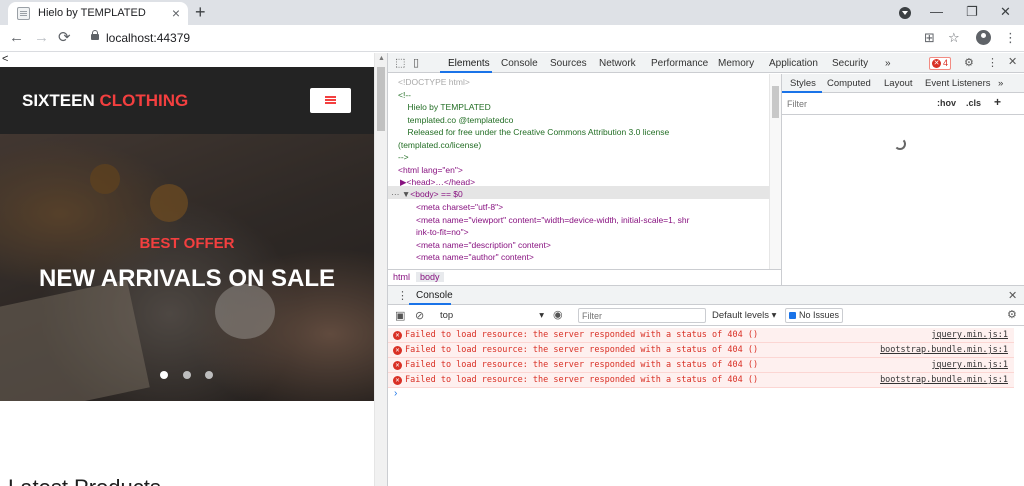 Image resolution: width=1024 pixels, height=486 pixels. What do you see at coordinates (1005, 12) in the screenshot?
I see `close-window-button: ✕` at bounding box center [1005, 12].